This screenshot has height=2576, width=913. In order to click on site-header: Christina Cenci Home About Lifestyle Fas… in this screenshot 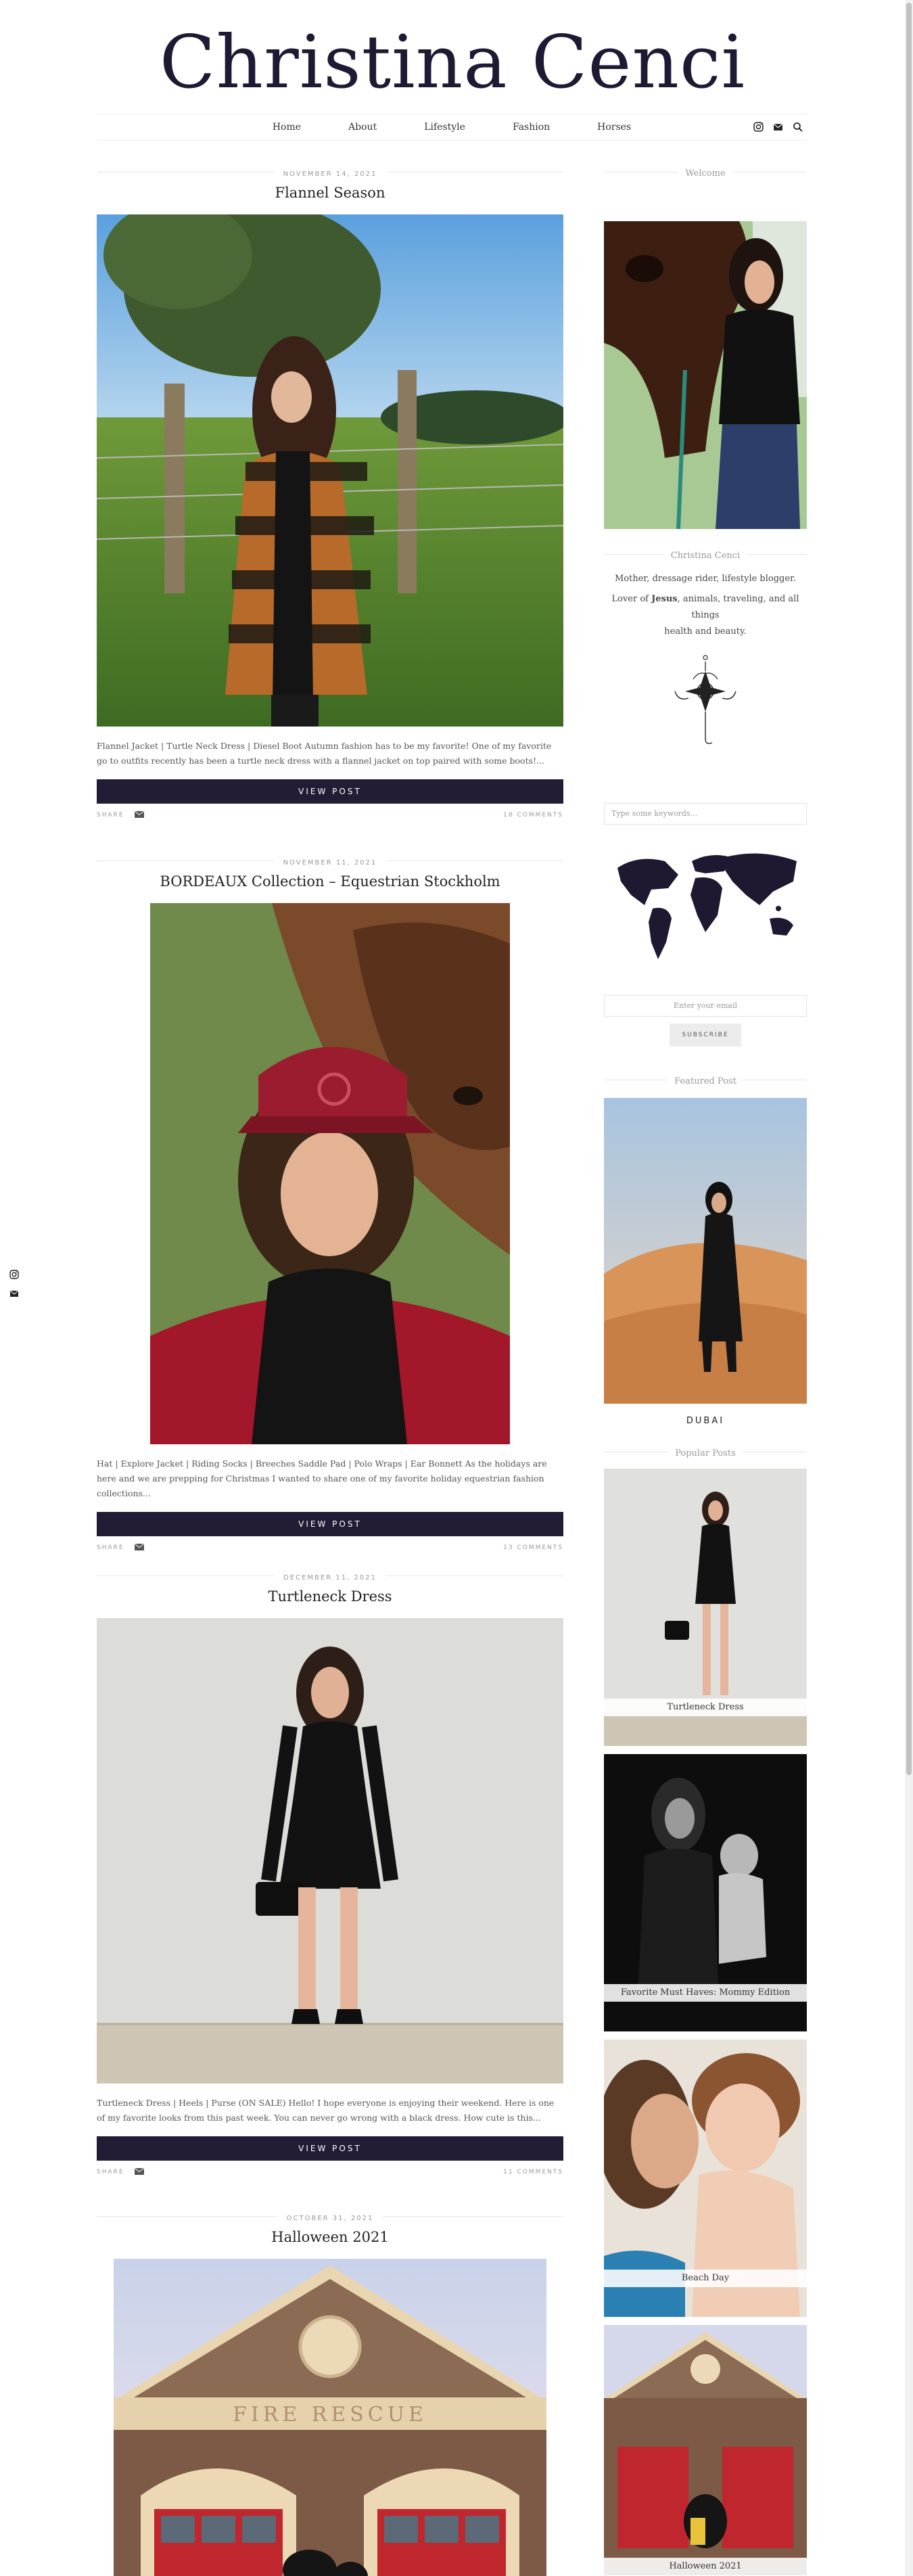, I will do `click(452, 72)`.